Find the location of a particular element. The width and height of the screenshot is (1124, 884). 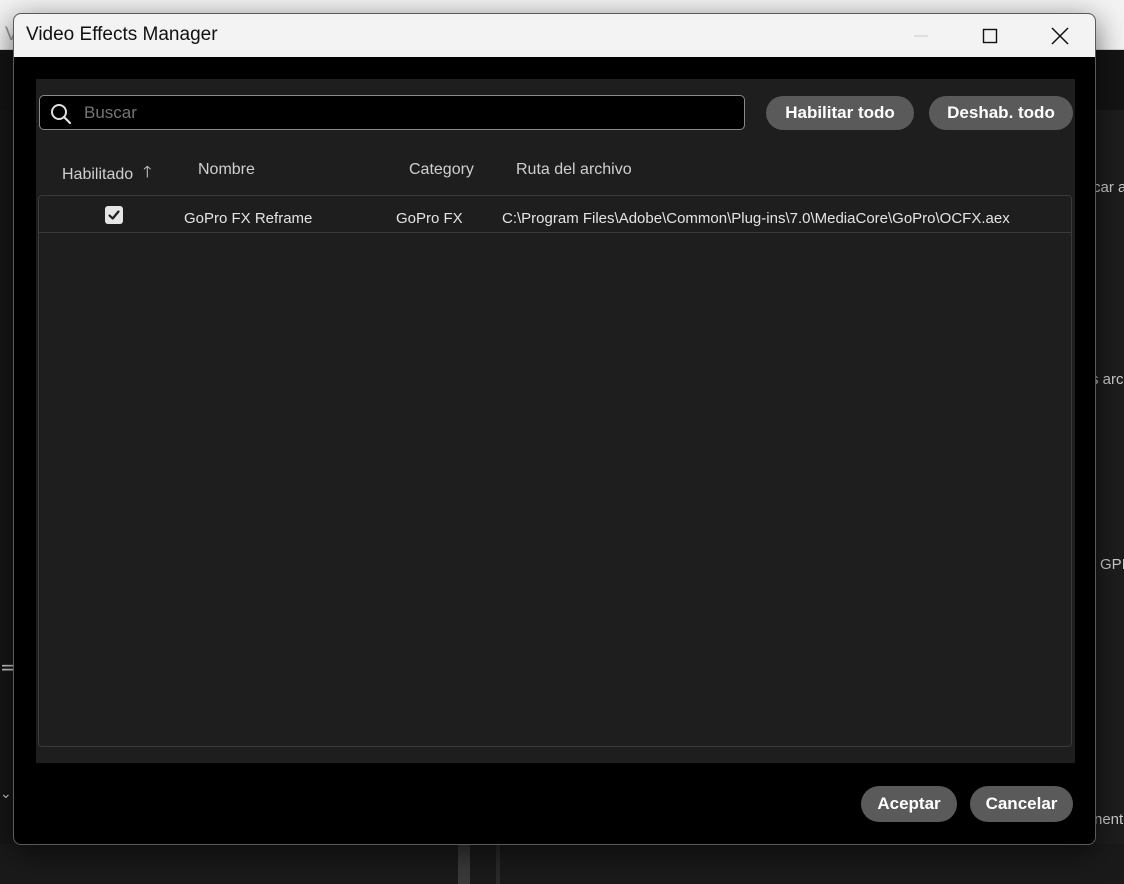

column-header-enabled-label: Habilitado is located at coordinates (98, 174).